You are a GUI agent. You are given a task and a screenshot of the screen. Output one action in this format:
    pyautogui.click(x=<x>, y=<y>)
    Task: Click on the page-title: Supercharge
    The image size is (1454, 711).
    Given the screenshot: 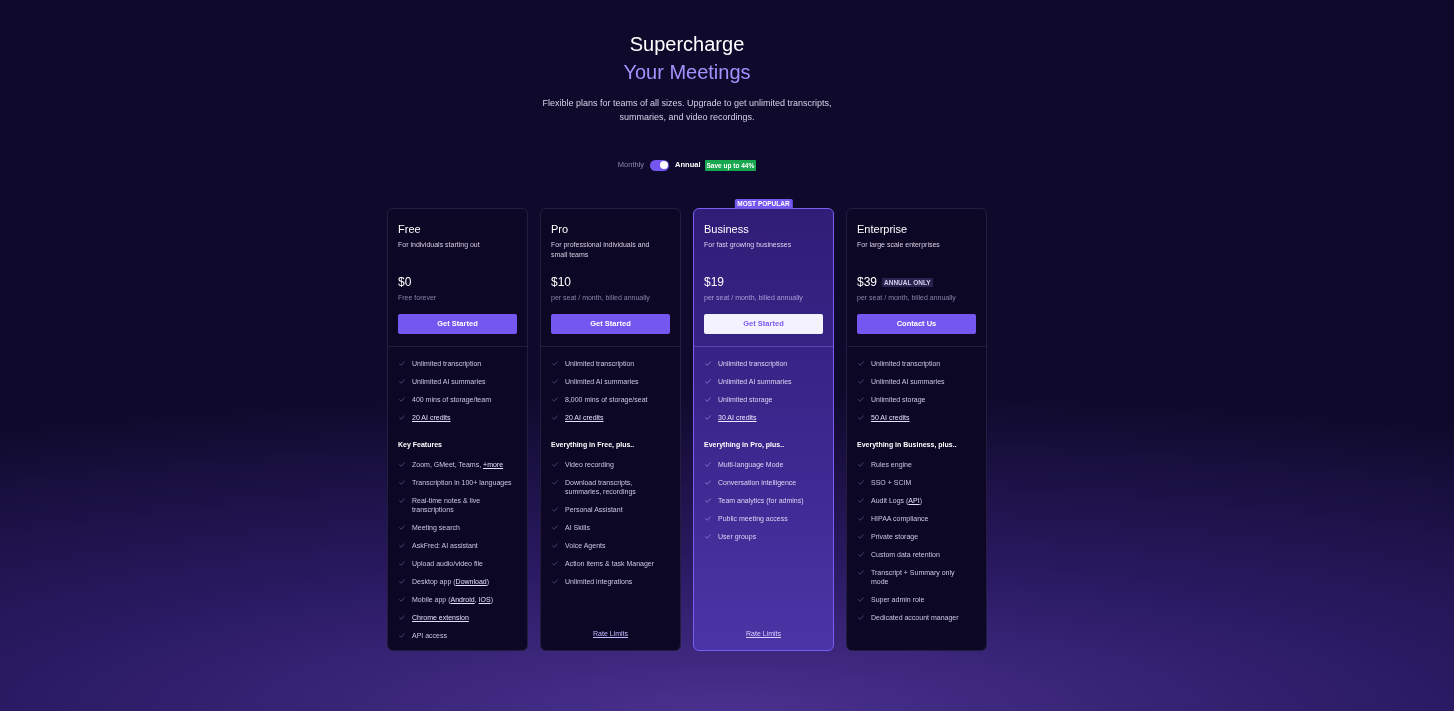 What is the action you would take?
    pyautogui.click(x=687, y=44)
    